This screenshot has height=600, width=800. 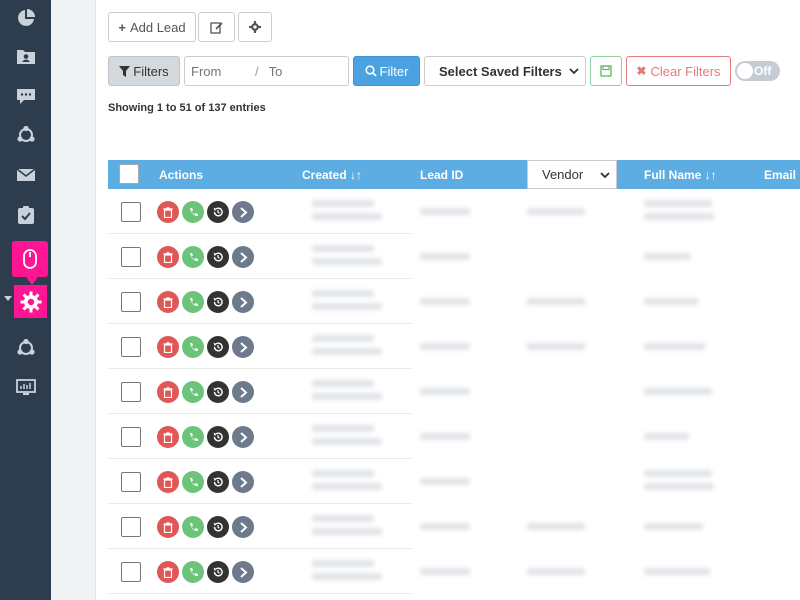 I want to click on column-lead-id: Lead ID, so click(x=441, y=175).